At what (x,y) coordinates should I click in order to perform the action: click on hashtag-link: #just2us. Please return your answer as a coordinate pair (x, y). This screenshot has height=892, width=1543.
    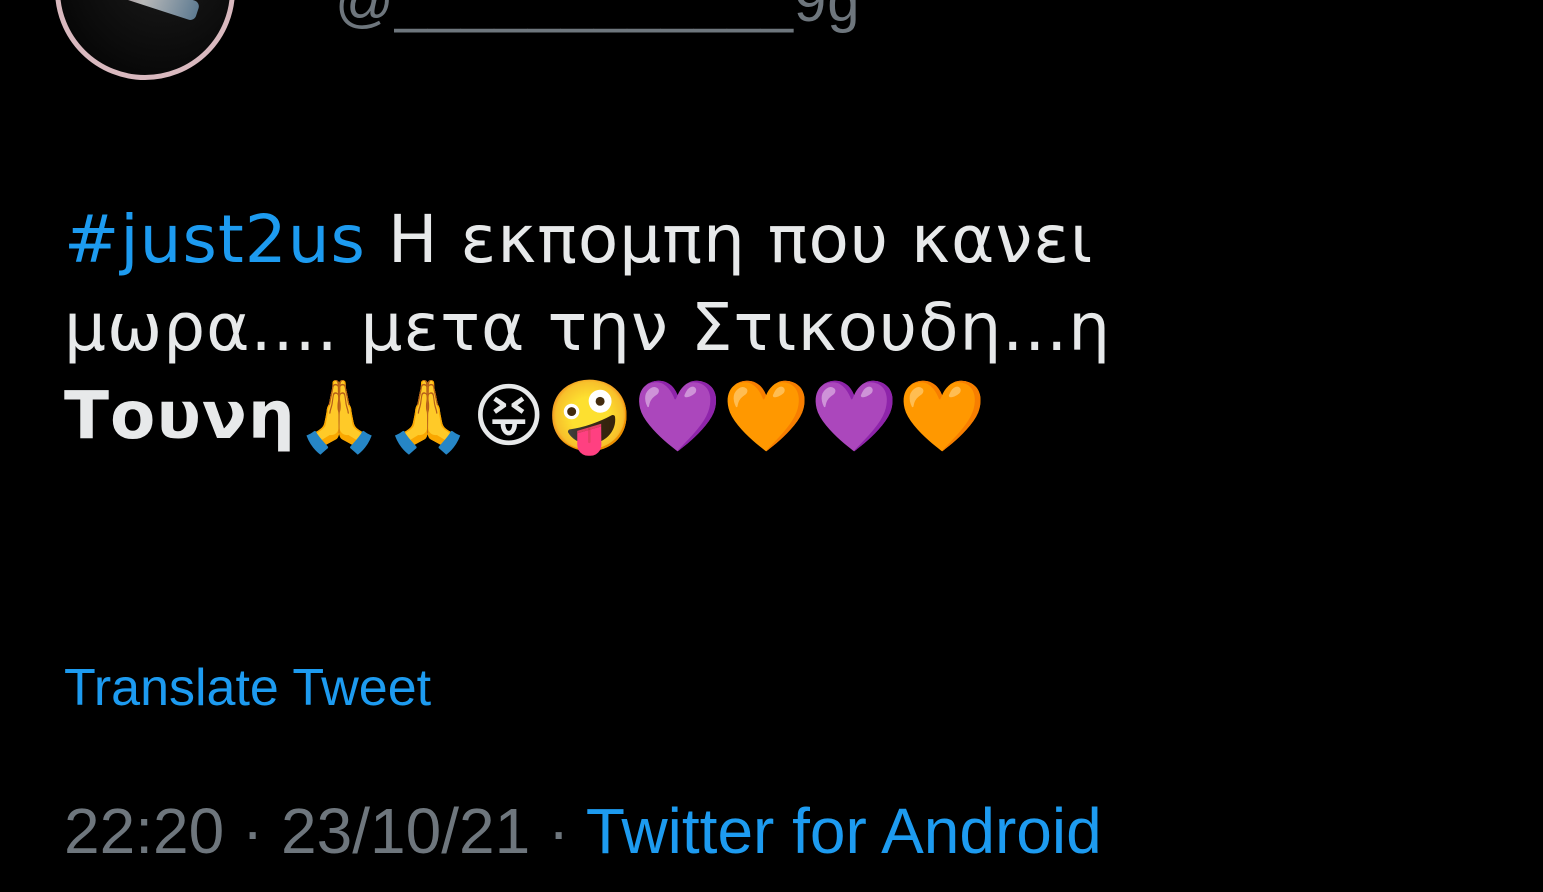
    Looking at the image, I should click on (215, 239).